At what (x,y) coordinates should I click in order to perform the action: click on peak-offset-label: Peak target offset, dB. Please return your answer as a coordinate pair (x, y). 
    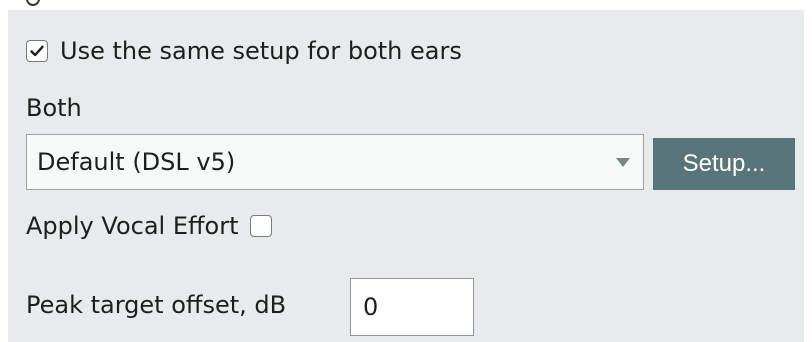
    Looking at the image, I should click on (156, 305).